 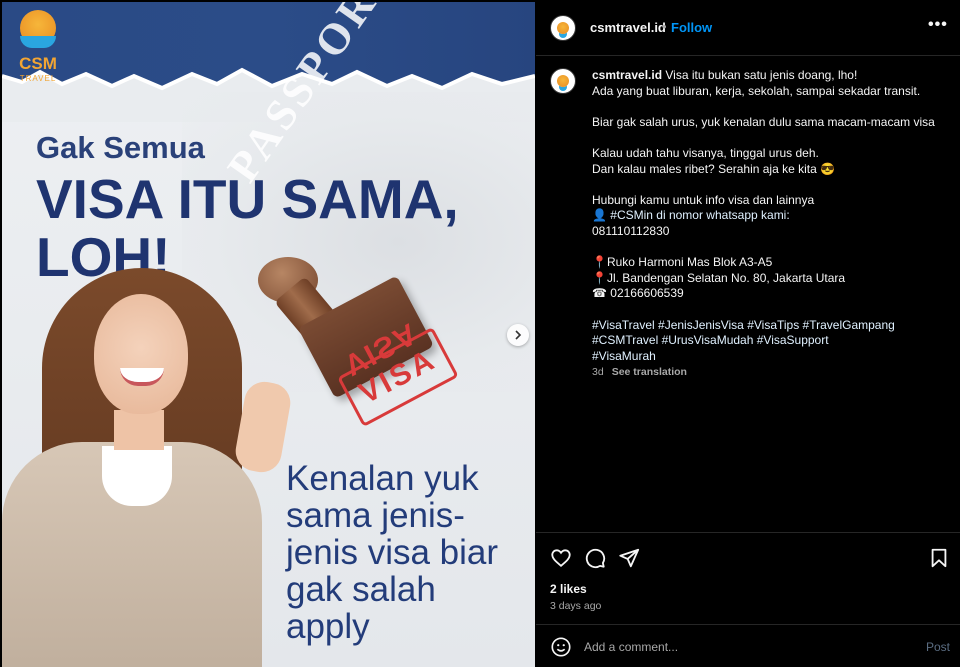 I want to click on avatar, so click(x=563, y=28).